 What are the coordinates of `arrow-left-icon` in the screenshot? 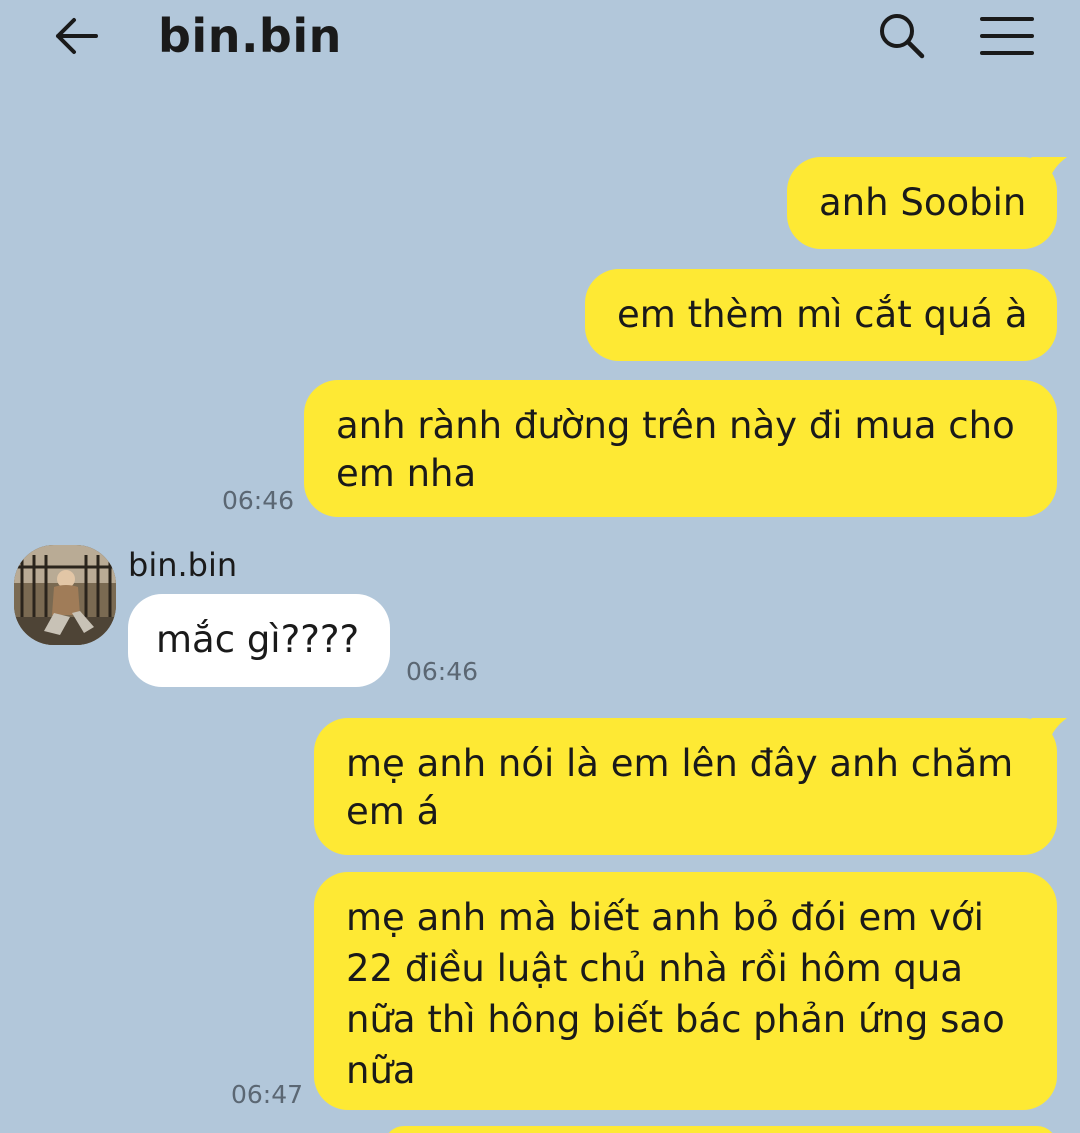 It's located at (77, 36).